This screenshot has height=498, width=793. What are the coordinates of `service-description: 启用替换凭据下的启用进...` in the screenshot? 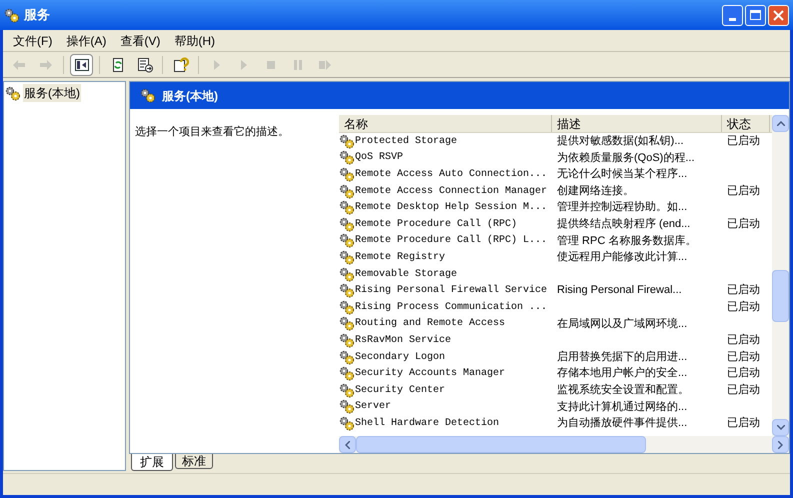 It's located at (622, 356).